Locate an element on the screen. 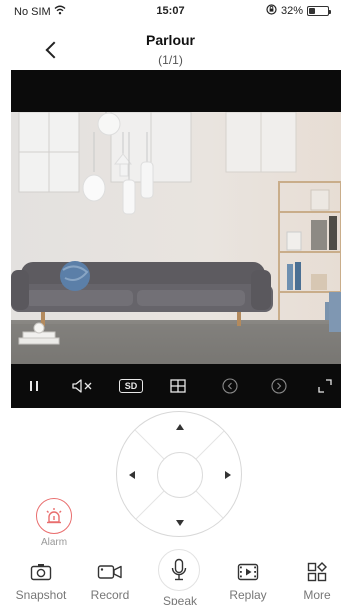 This screenshot has width=341, height=605. siren-icon is located at coordinates (54, 516).